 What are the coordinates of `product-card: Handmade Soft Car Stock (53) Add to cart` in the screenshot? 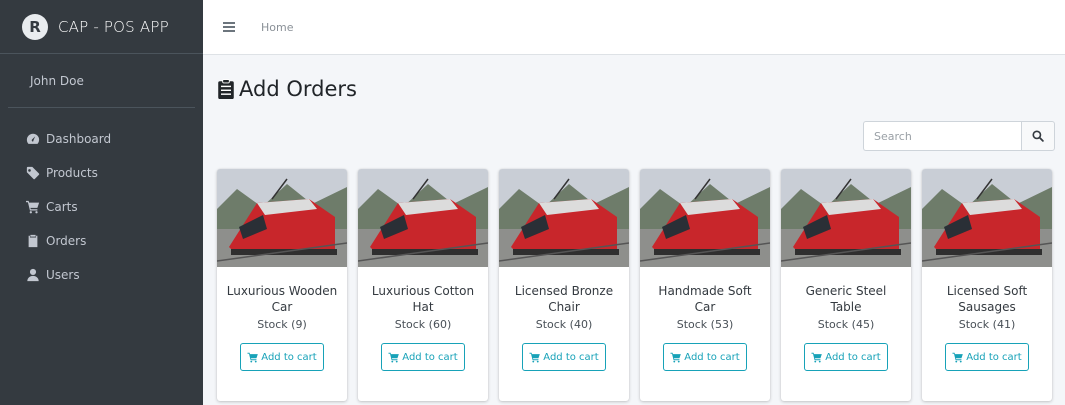 It's located at (705, 285).